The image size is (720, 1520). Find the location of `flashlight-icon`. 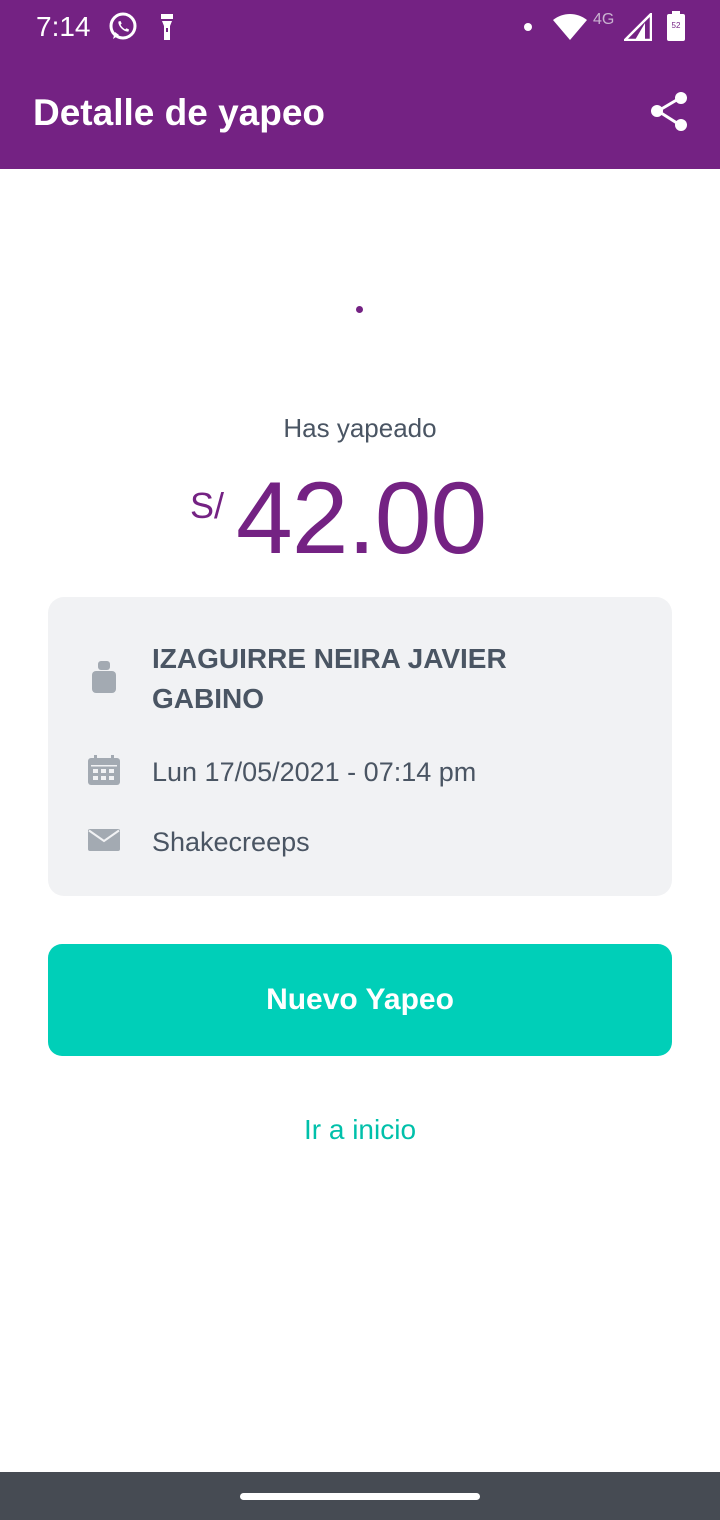

flashlight-icon is located at coordinates (167, 27).